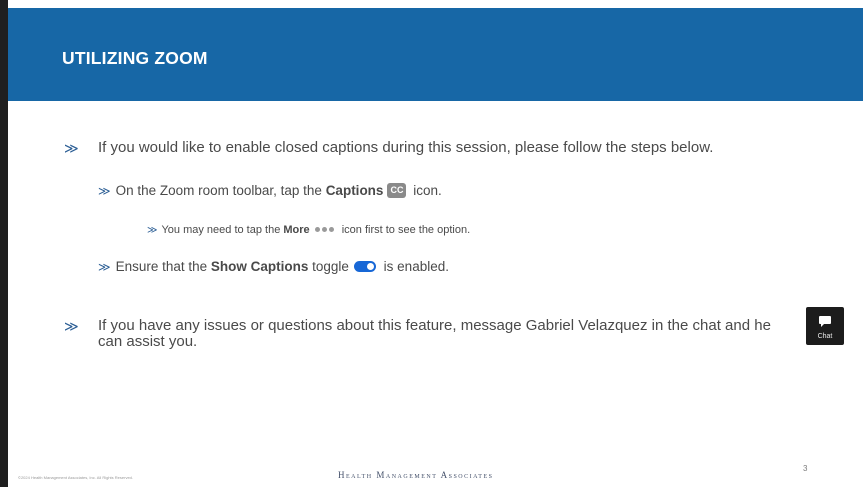 Image resolution: width=863 pixels, height=487 pixels. Describe the element at coordinates (404, 230) in the screenshot. I see `bullet-text: icon first to see the option.` at that location.